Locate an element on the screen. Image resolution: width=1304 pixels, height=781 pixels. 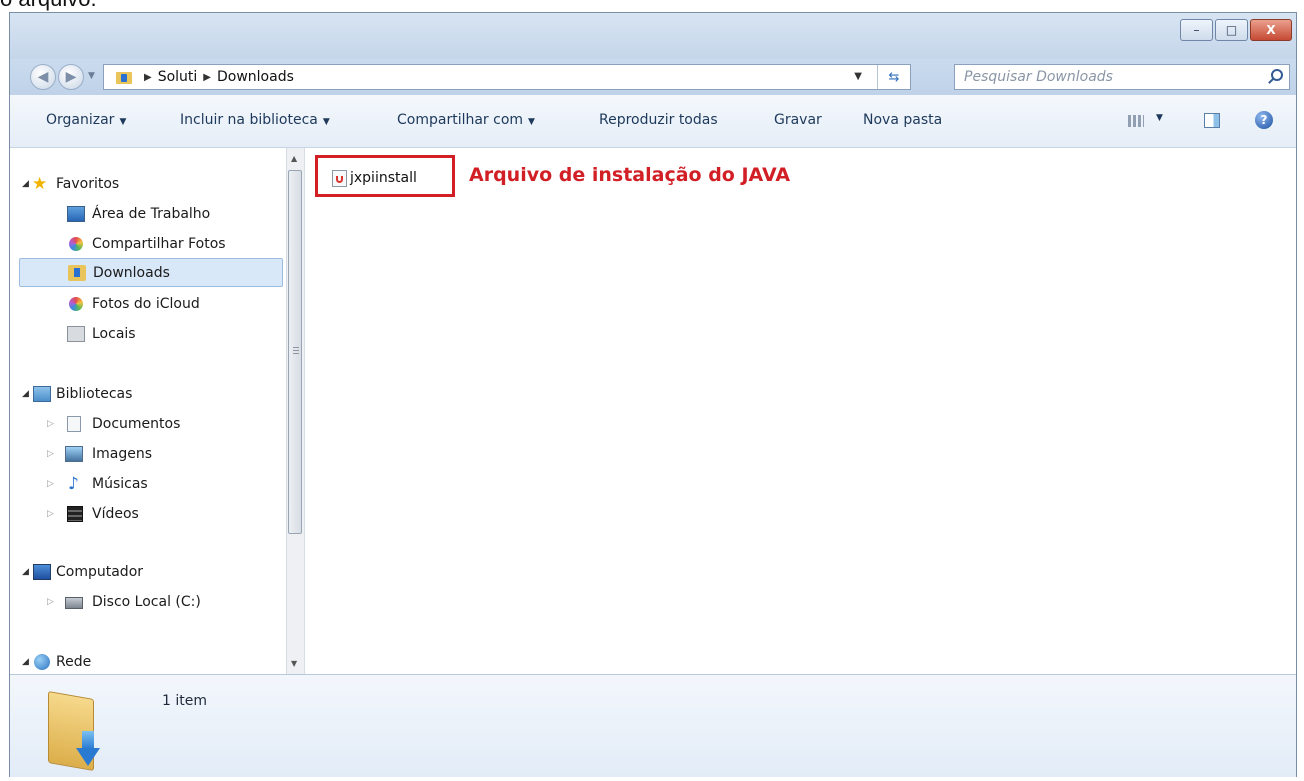
address-bar: ▶ Soluti ▶ Downloads ▼ ⇆ is located at coordinates (507, 77).